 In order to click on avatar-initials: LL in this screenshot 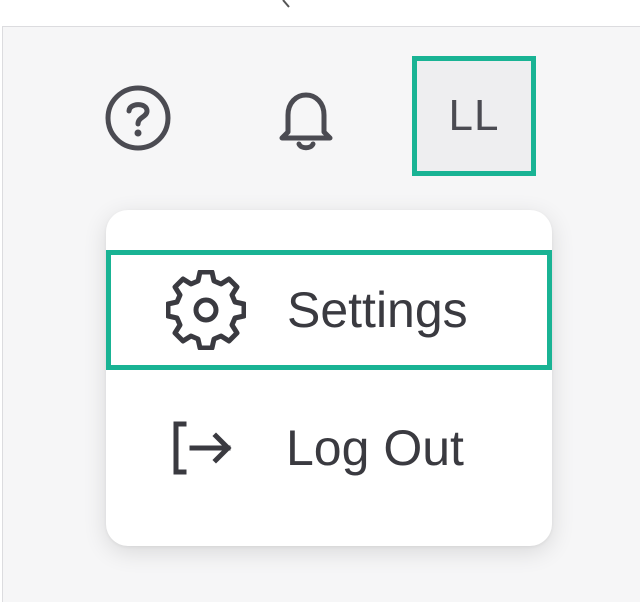, I will do `click(474, 115)`.